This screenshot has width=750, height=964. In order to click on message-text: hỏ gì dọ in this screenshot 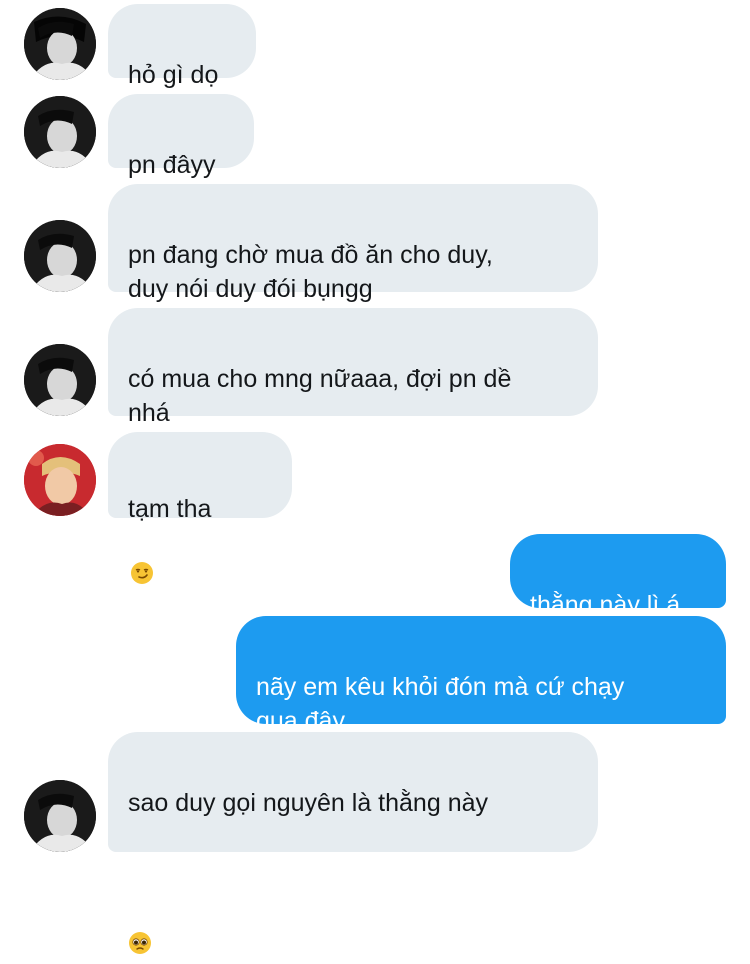, I will do `click(173, 75)`.